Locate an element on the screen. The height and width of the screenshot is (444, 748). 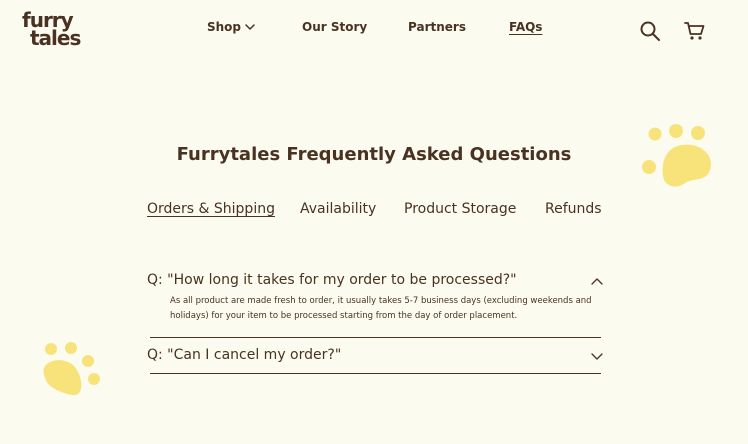
tab-orders-shipping: Orders & Shipping is located at coordinates (211, 209).